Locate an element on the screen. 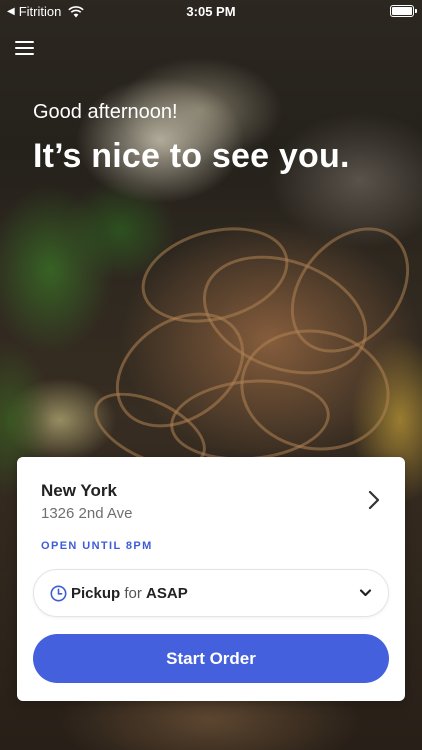 The width and height of the screenshot is (422, 750). start-order-button: Start Order is located at coordinates (211, 658).